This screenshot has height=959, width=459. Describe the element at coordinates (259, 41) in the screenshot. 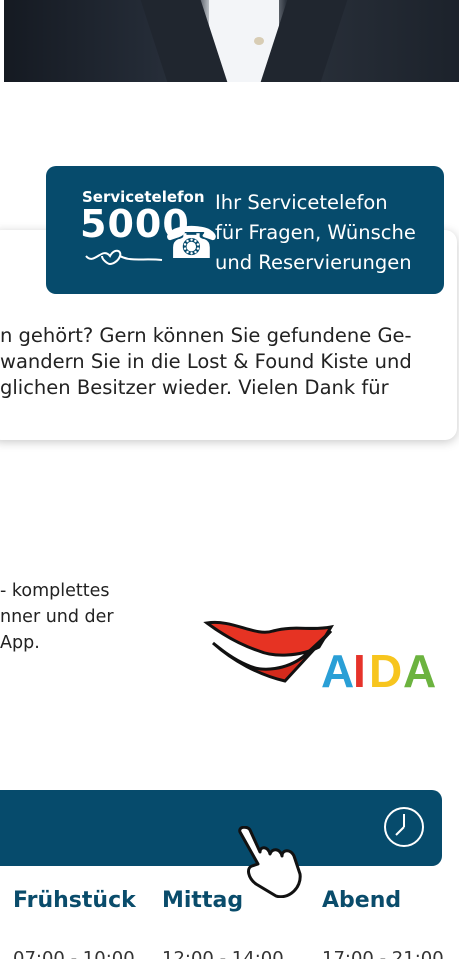

I see `shirt-button` at that location.